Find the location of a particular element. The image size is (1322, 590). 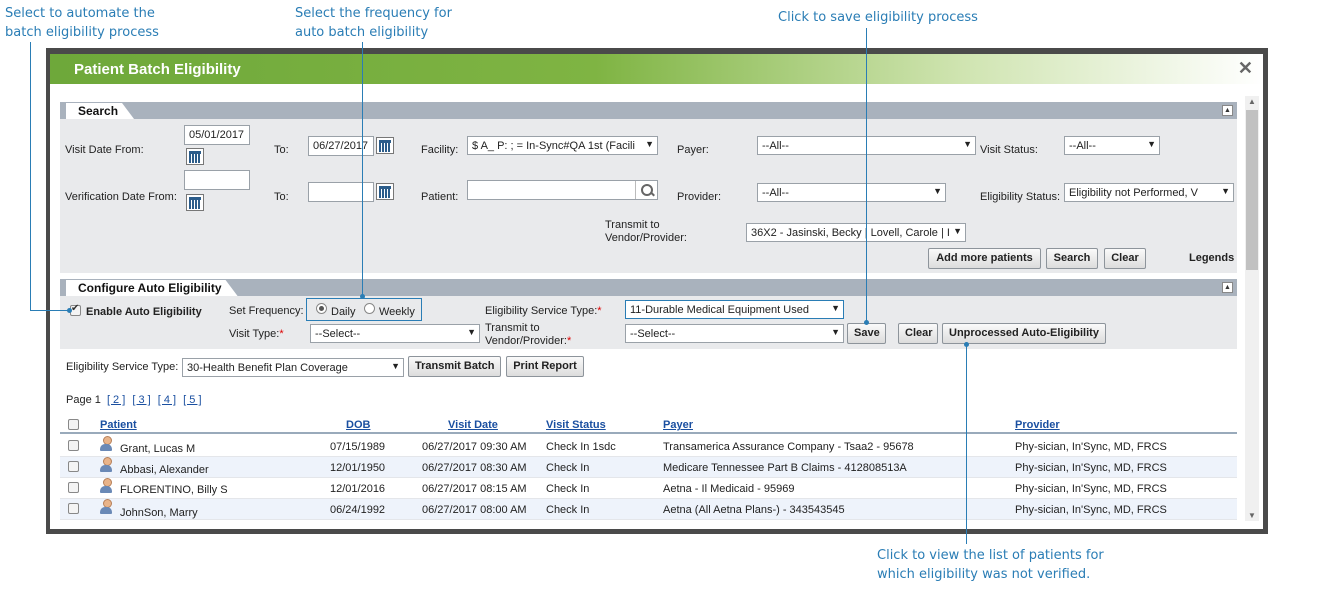

patient-name: JohnSon, Marry is located at coordinates (159, 513).